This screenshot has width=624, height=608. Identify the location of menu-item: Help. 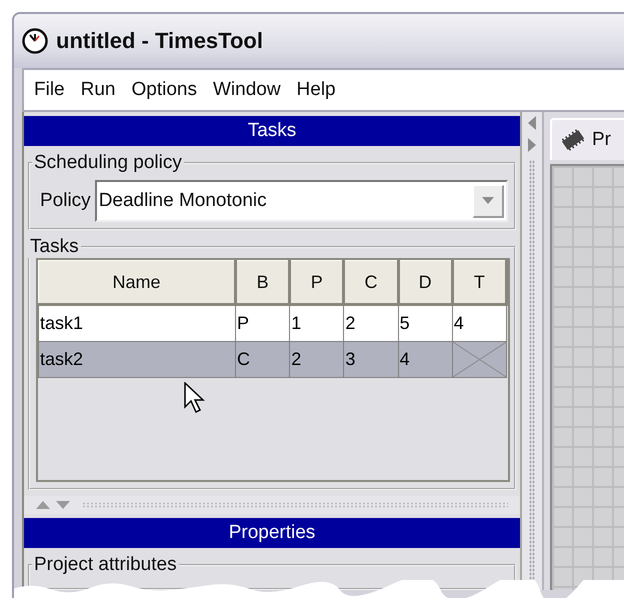
(320, 90).